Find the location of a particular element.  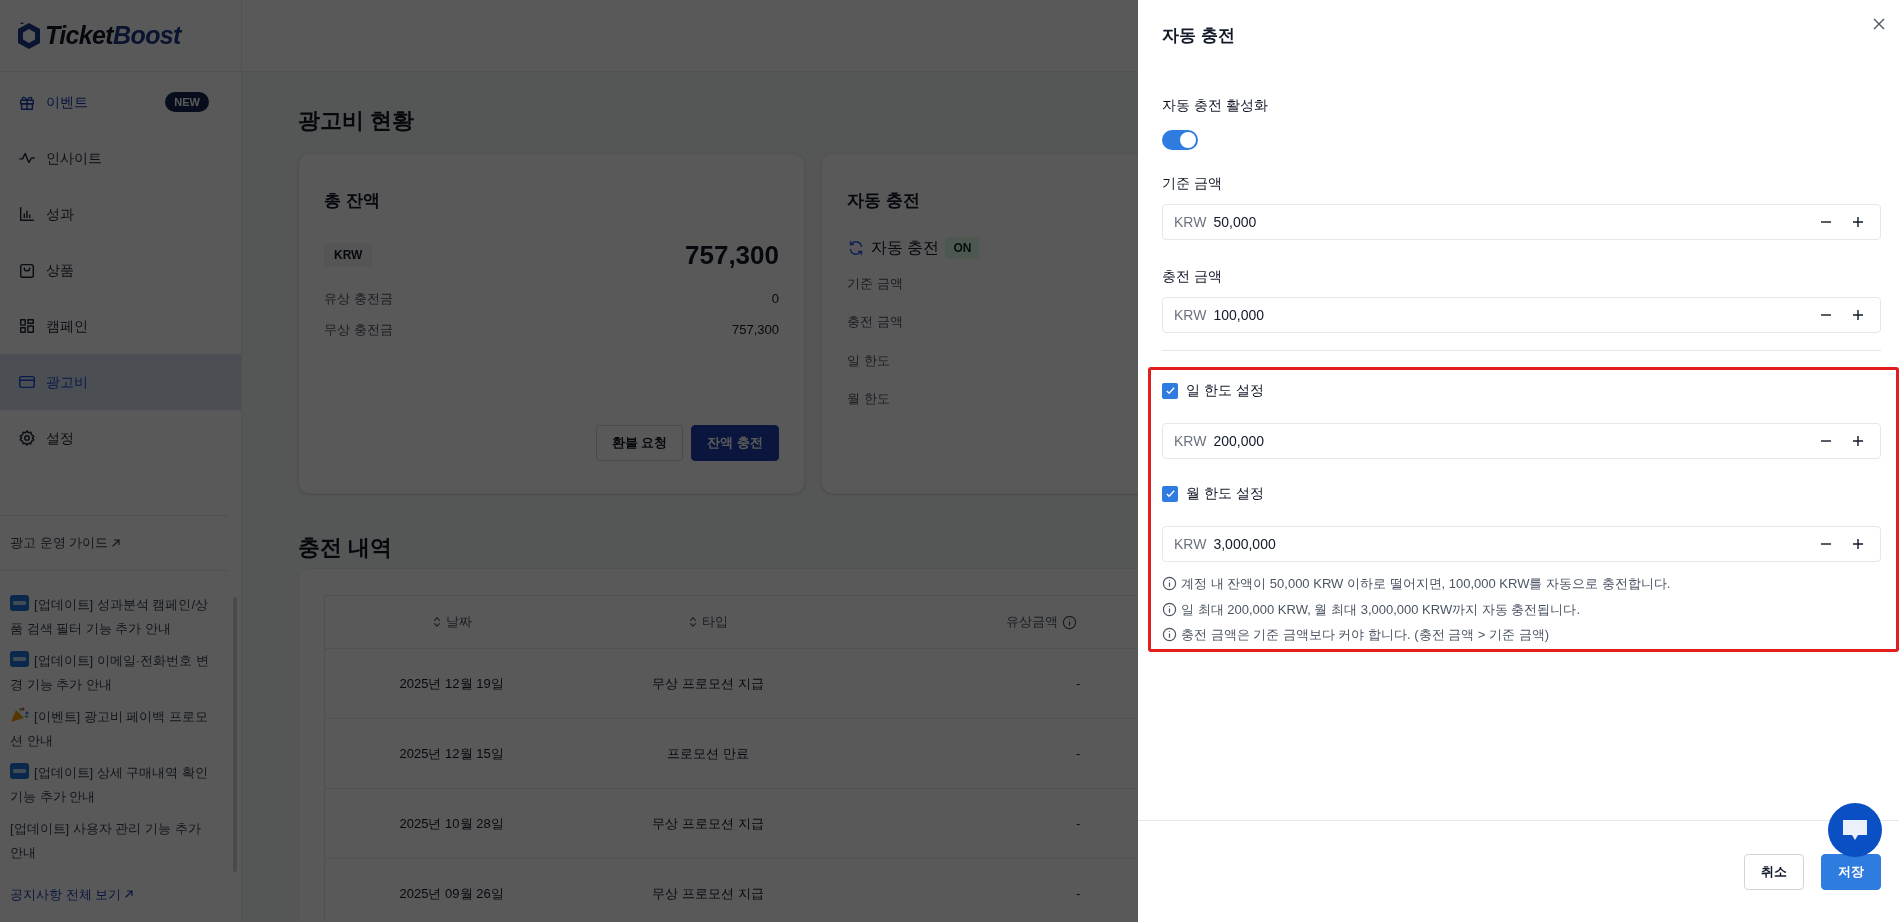

nav-item: 인사이트 is located at coordinates (120, 158).